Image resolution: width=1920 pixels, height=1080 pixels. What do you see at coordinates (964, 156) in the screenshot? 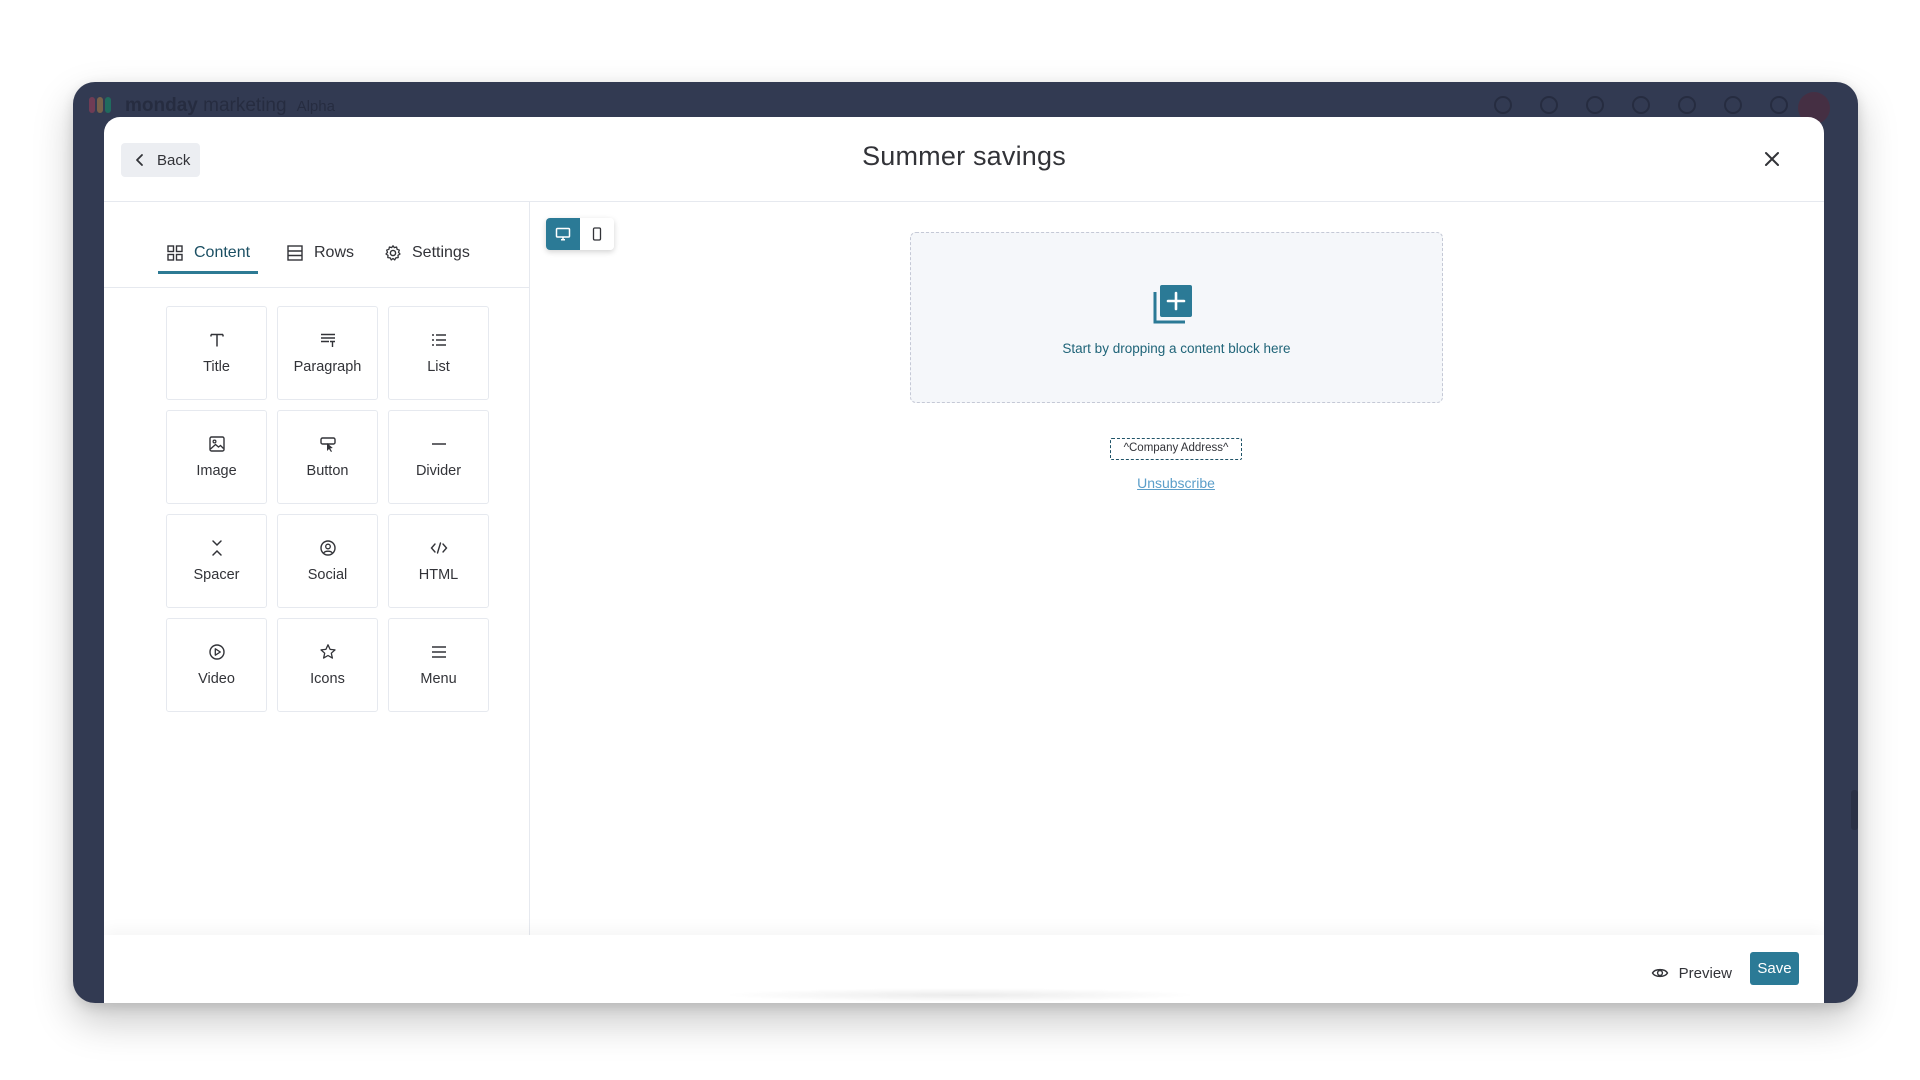
I see `page-title: Summer savings` at bounding box center [964, 156].